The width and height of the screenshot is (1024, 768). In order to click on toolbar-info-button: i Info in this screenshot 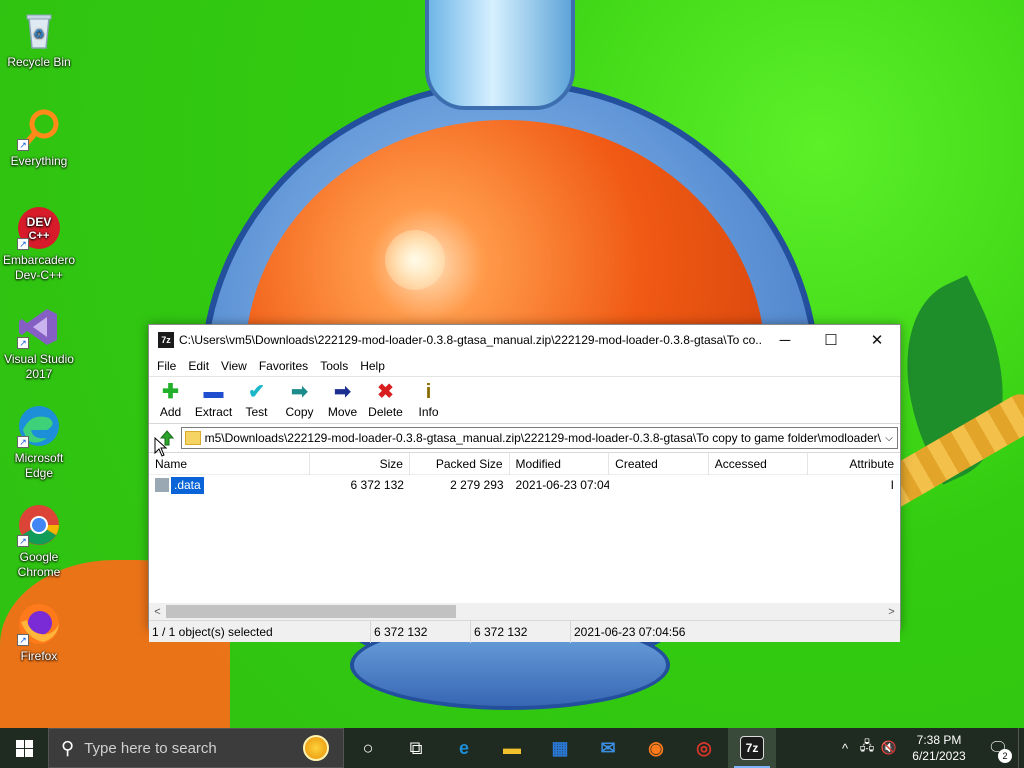, I will do `click(428, 400)`.